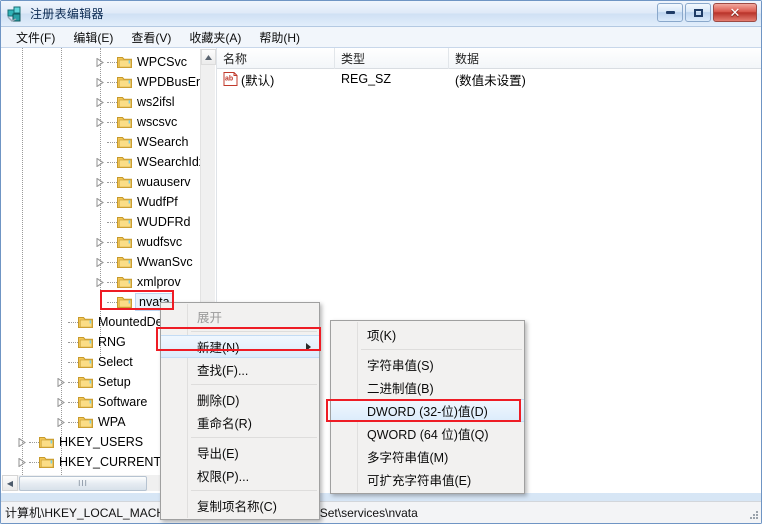 The width and height of the screenshot is (762, 524). I want to click on tree-item-wudfrd: WUDFRd, so click(141, 222).